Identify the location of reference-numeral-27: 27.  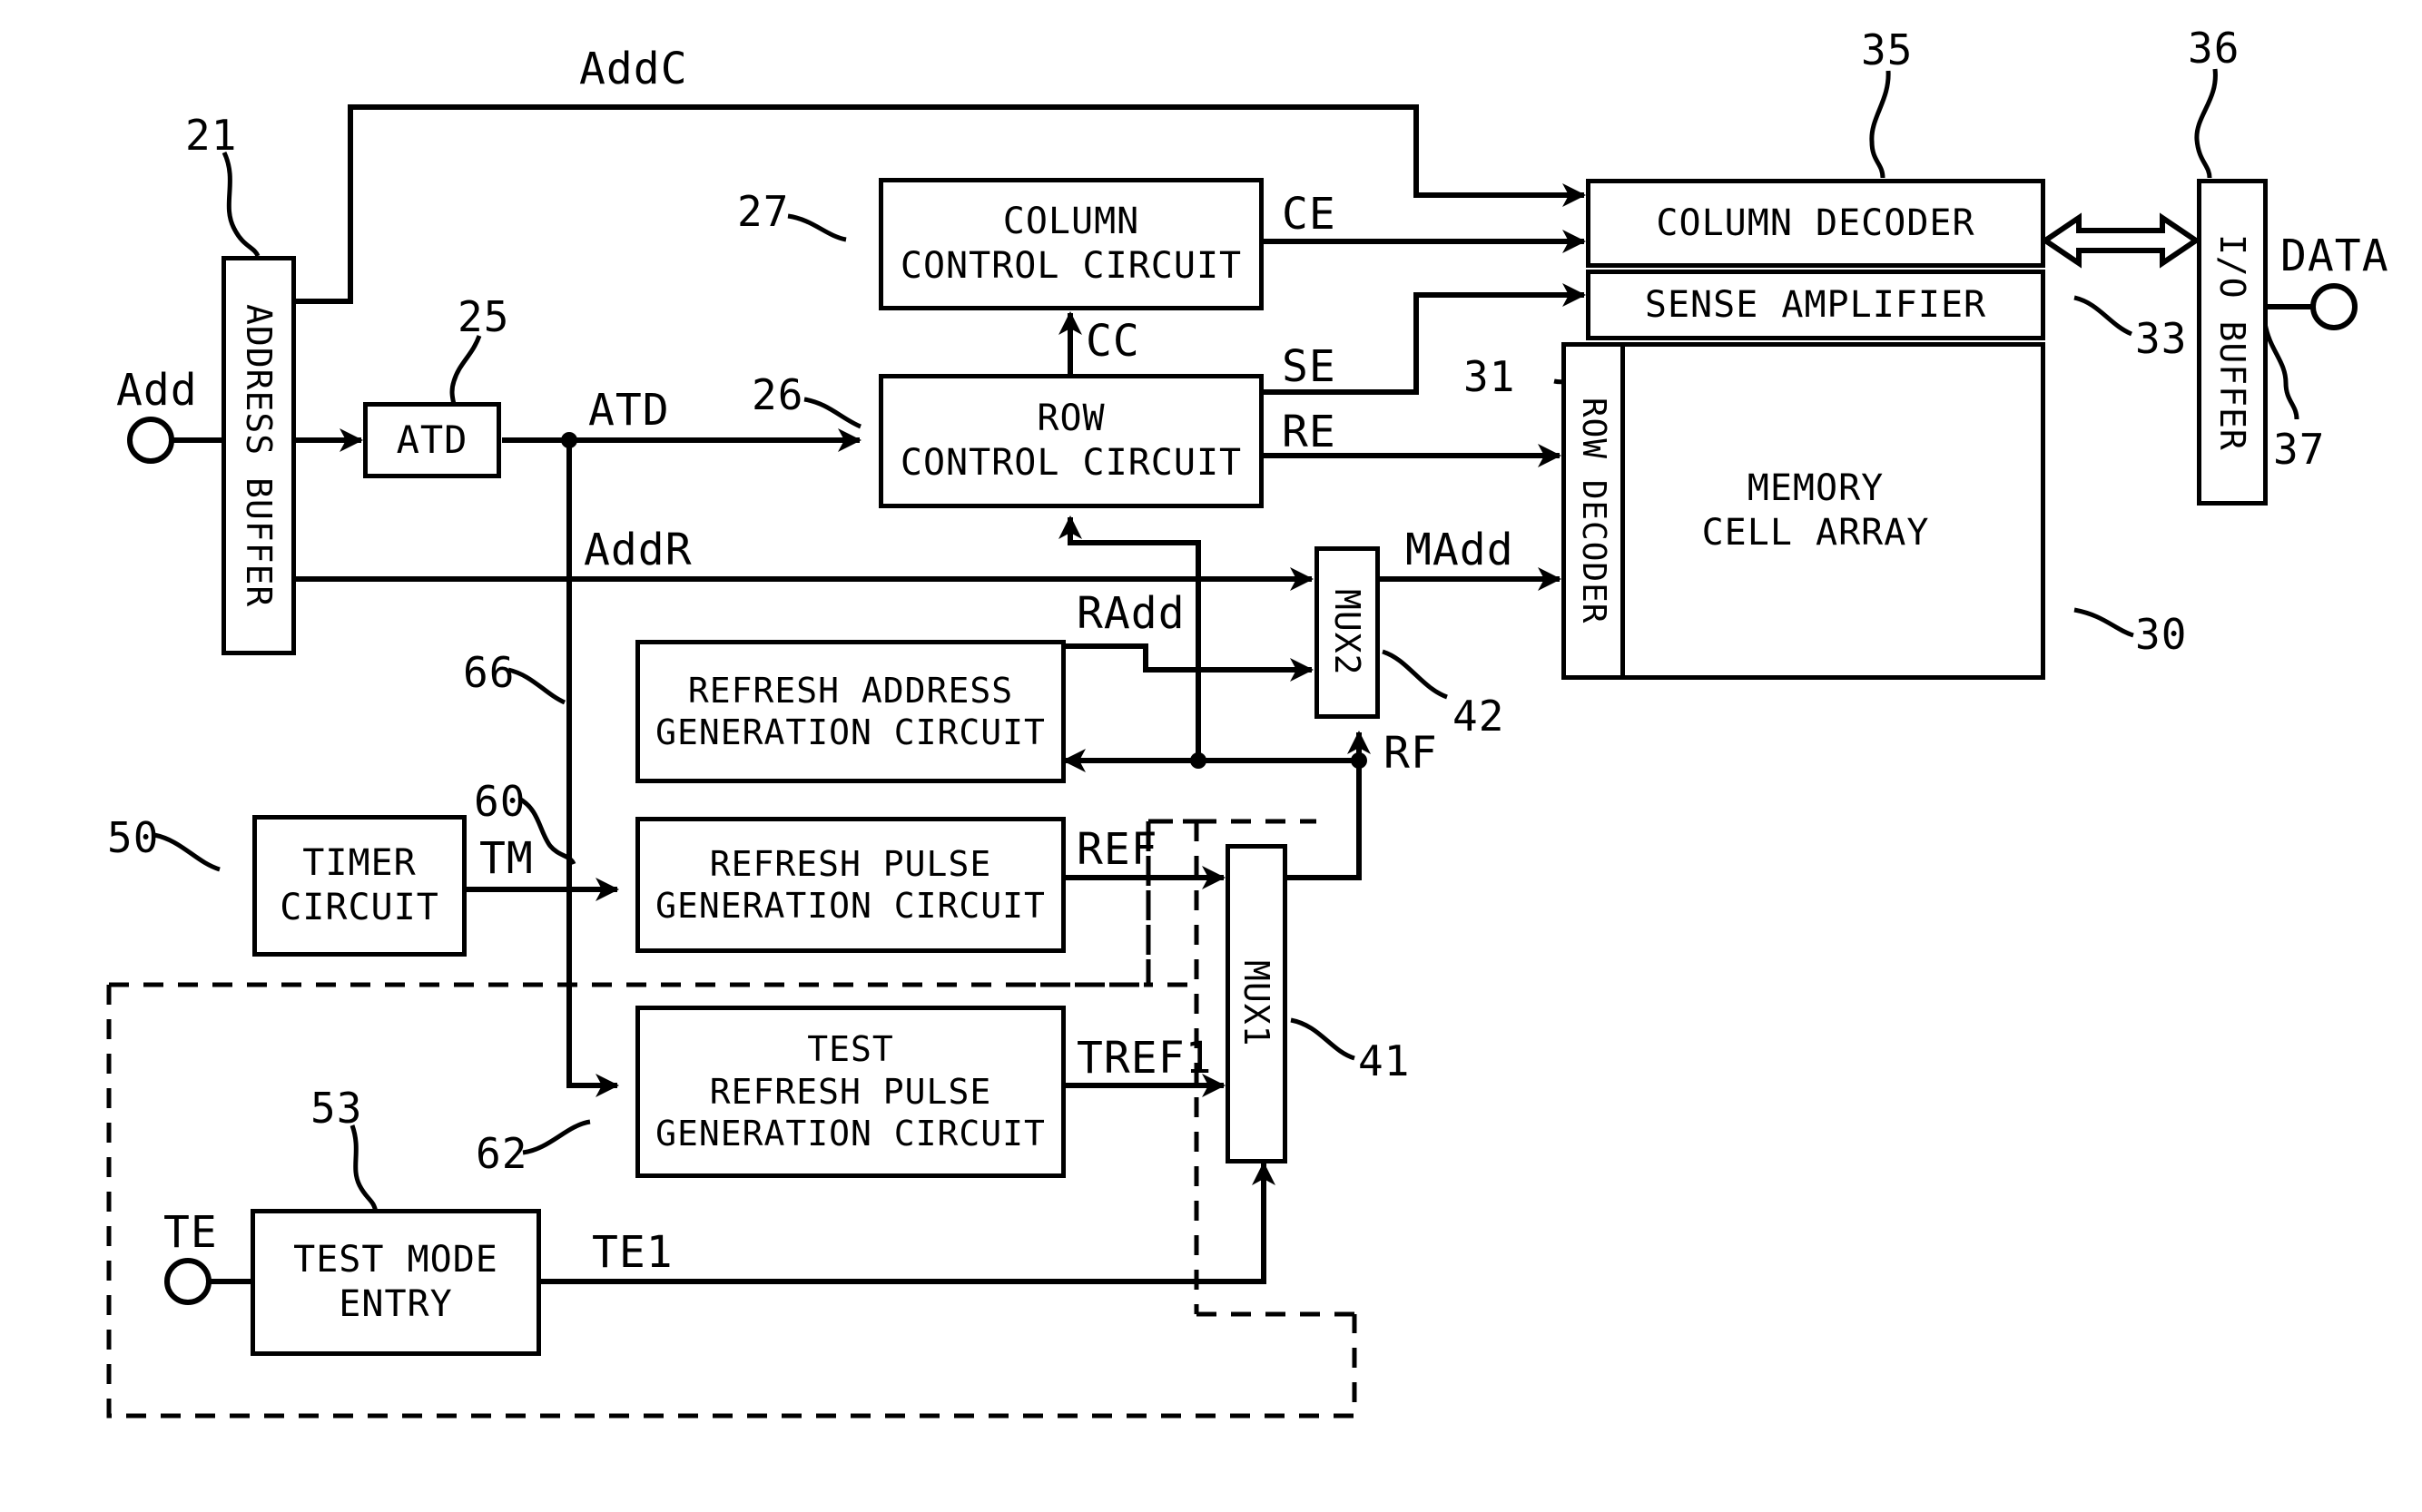
(764, 211).